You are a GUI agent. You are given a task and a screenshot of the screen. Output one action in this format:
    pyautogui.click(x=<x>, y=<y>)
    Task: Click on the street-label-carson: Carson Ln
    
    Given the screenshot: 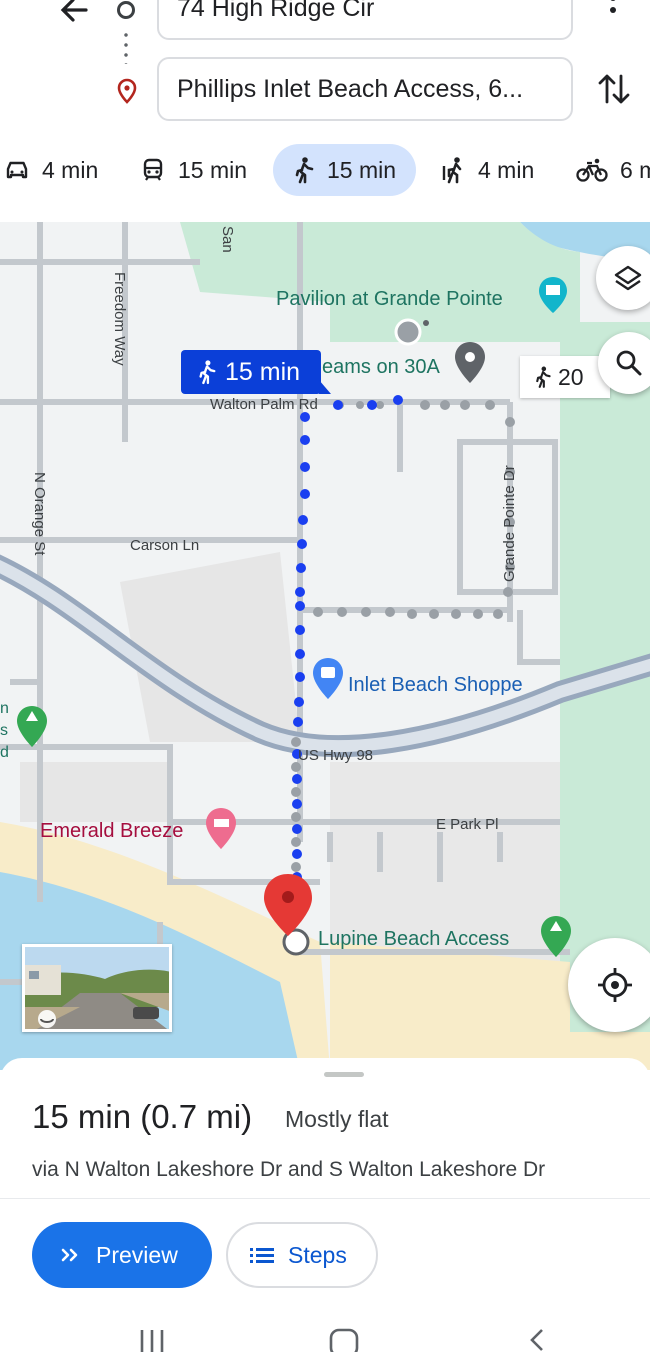 What is the action you would take?
    pyautogui.click(x=165, y=545)
    